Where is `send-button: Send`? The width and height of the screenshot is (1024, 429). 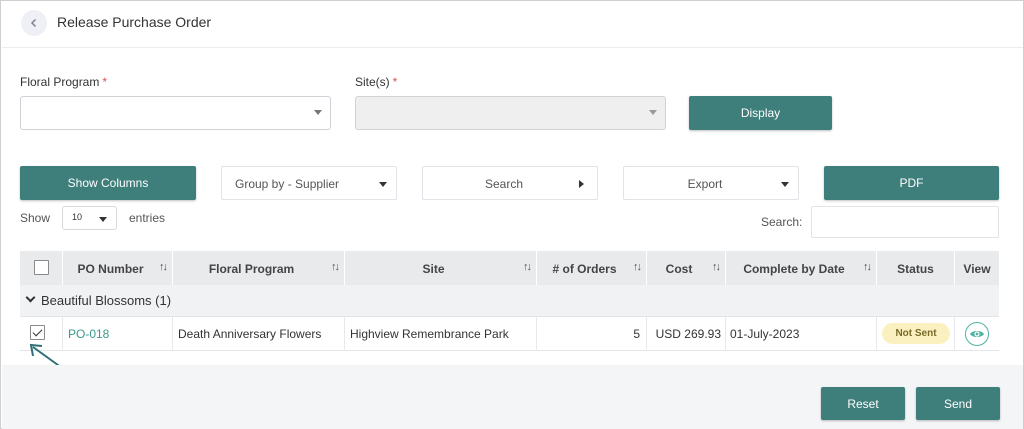 send-button: Send is located at coordinates (958, 403).